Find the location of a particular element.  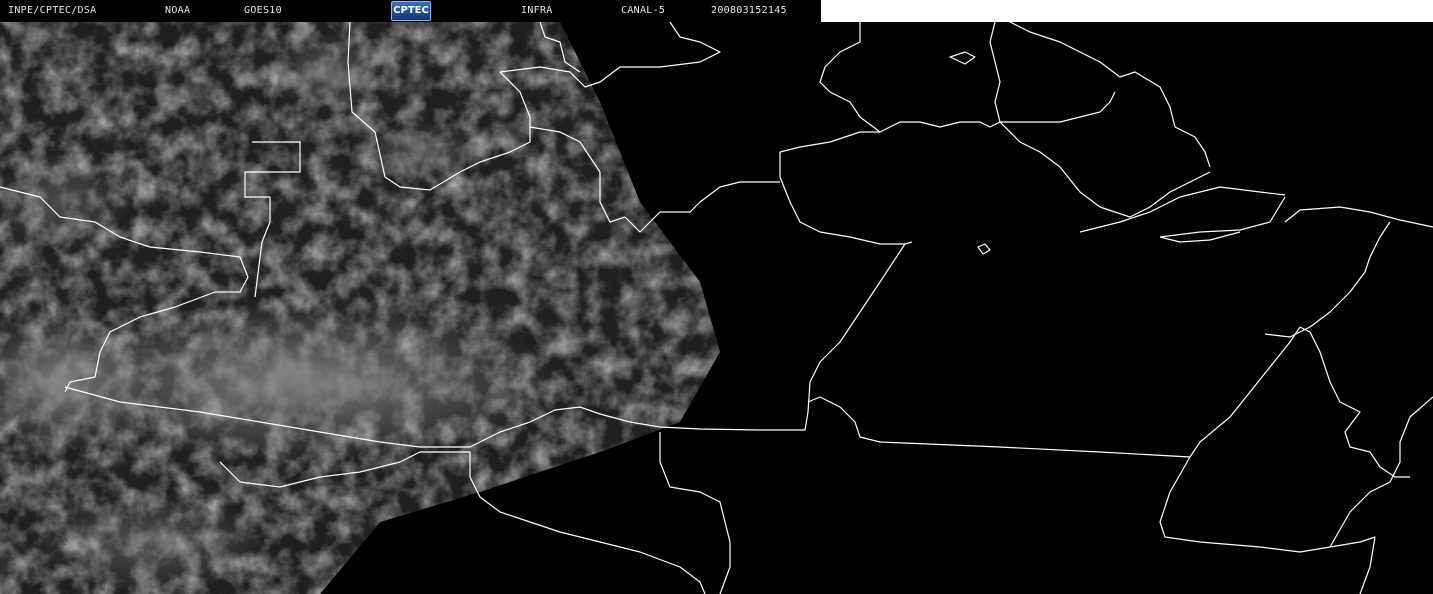

channel-label: CANAL-5 is located at coordinates (643, 10).